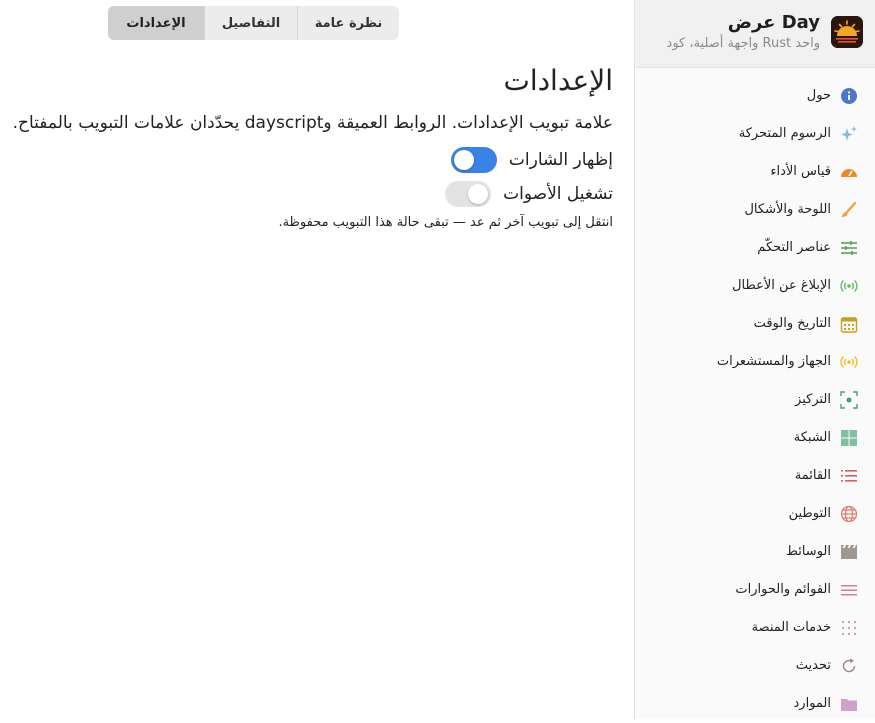  Describe the element at coordinates (755, 172) in the screenshot. I see `sidebar-item-performance: قياس الأداء` at that location.